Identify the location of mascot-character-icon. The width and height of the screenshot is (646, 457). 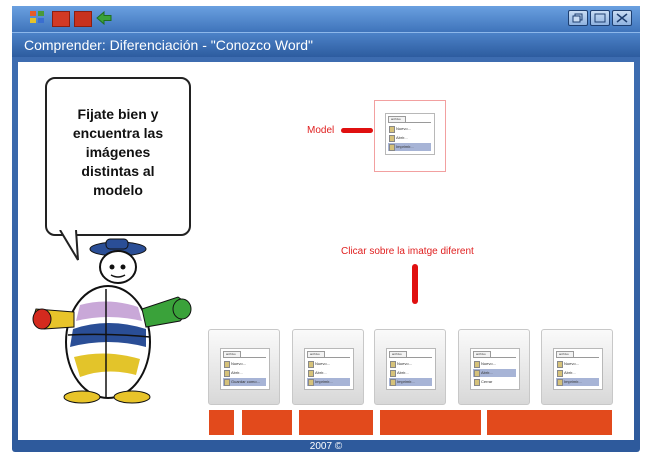
(112, 321).